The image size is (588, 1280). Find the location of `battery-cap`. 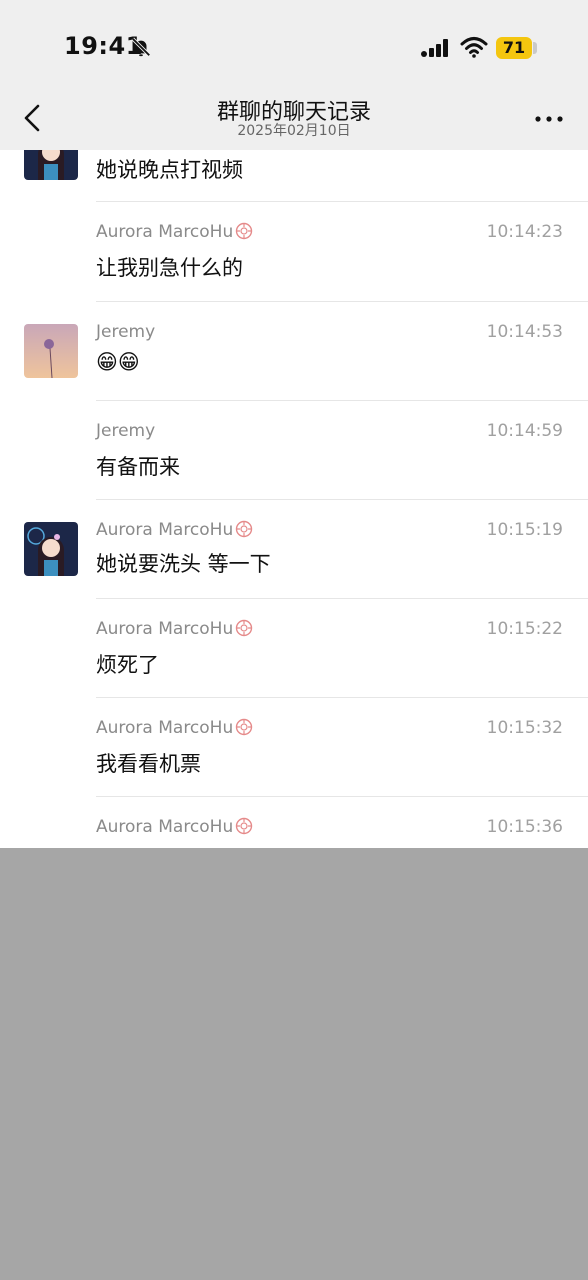

battery-cap is located at coordinates (535, 48).